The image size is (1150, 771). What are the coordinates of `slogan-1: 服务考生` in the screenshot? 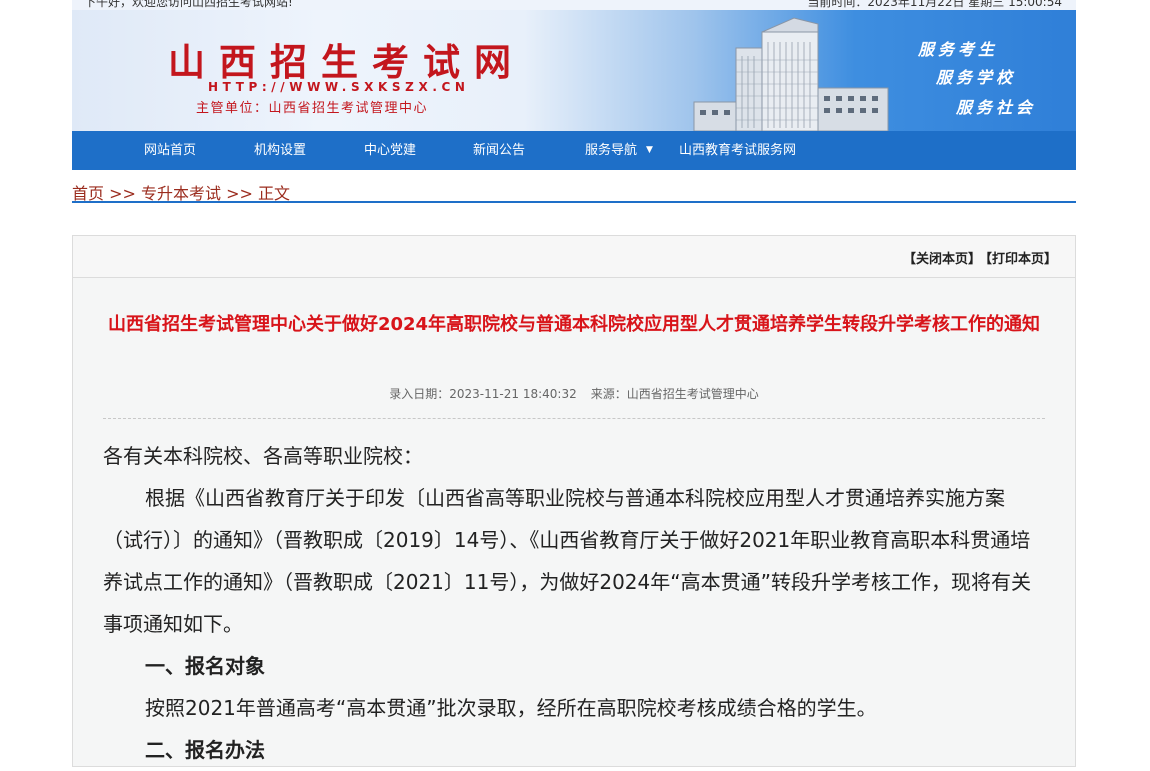 It's located at (958, 49).